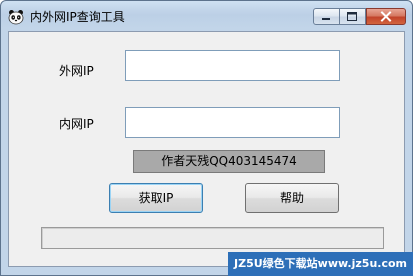 This screenshot has height=276, width=413. I want to click on external-ip-field, so click(232, 65).